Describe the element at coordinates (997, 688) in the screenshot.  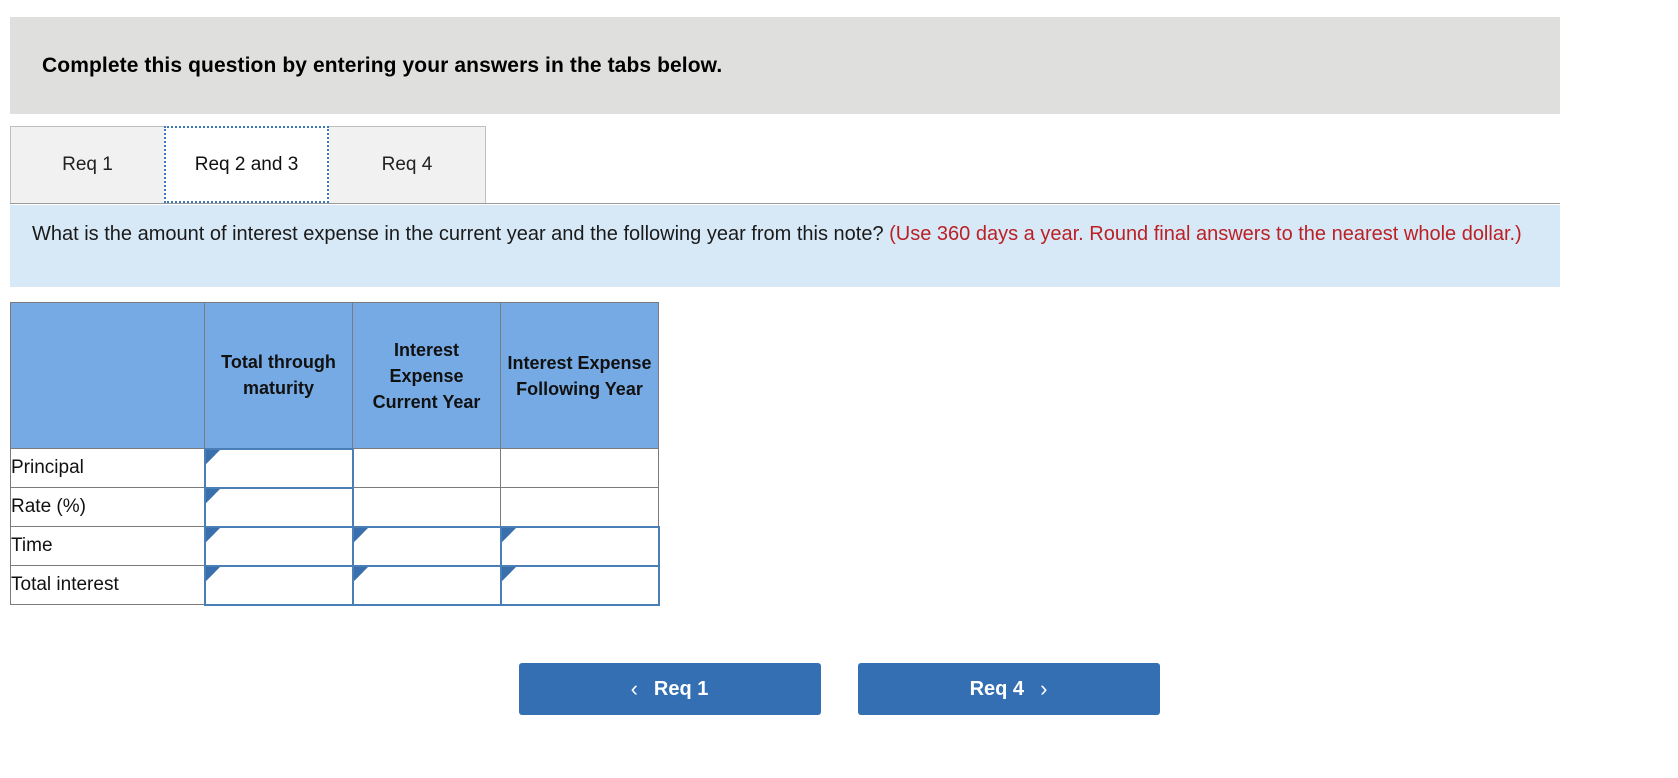
I see `next-req-4-label: Req 4` at that location.